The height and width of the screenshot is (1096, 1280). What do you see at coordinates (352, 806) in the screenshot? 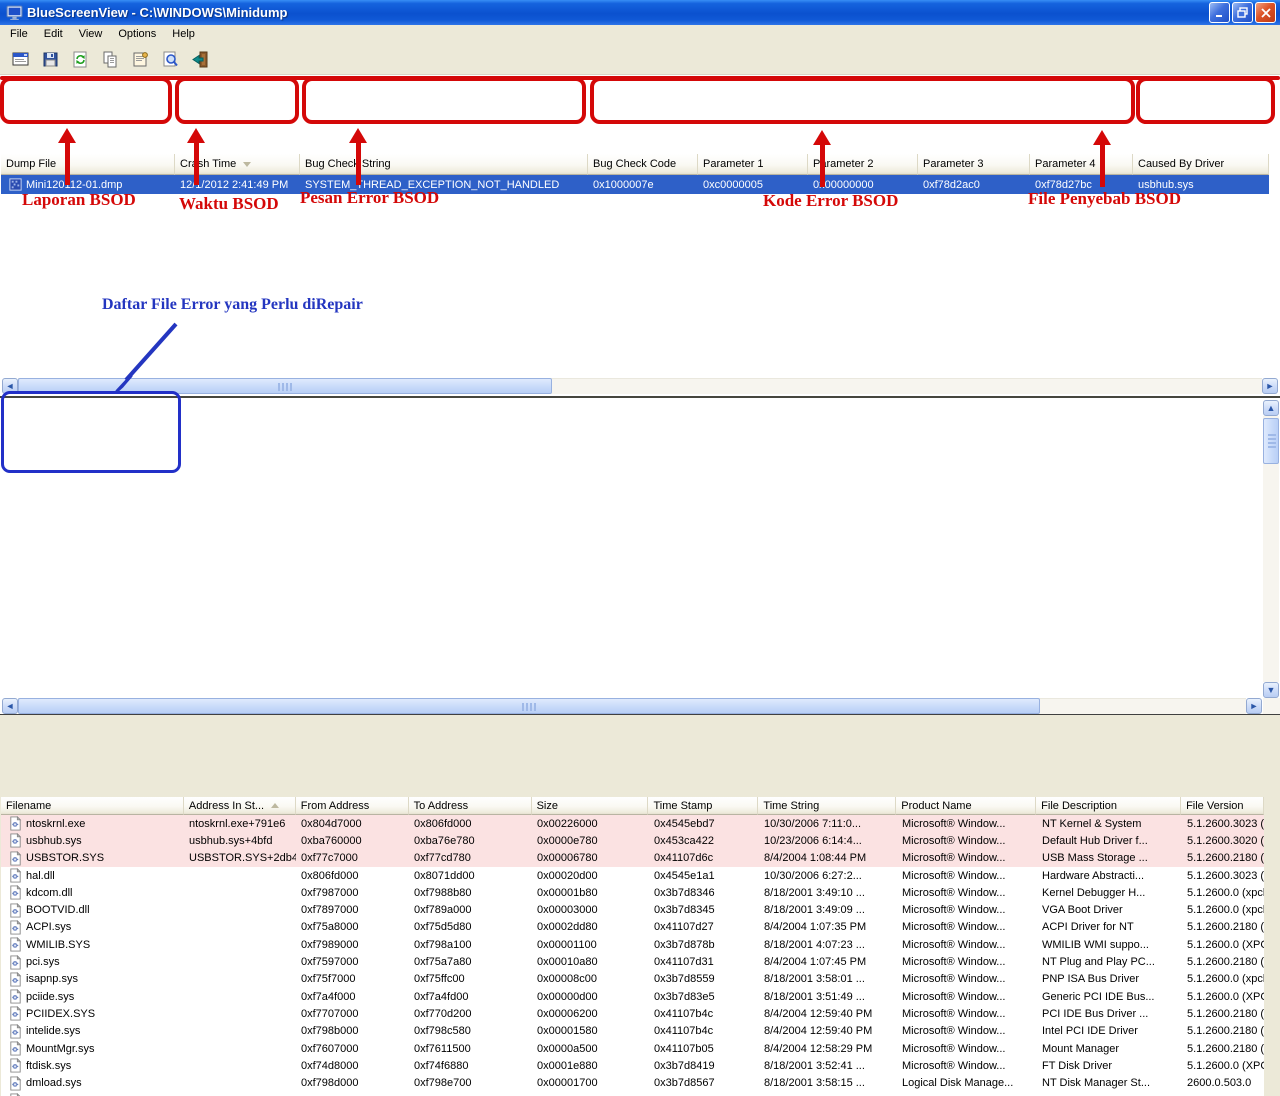
I see `column-header-from-address: From Address` at bounding box center [352, 806].